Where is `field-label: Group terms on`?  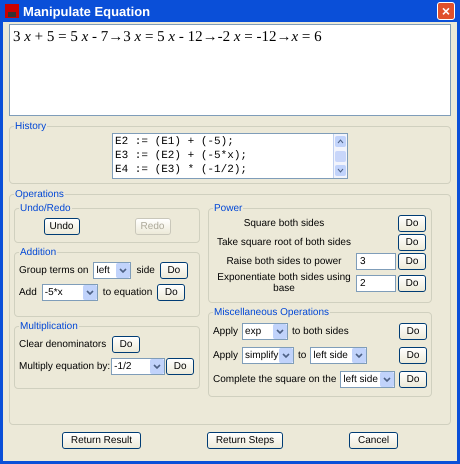 field-label: Group terms on is located at coordinates (53, 270).